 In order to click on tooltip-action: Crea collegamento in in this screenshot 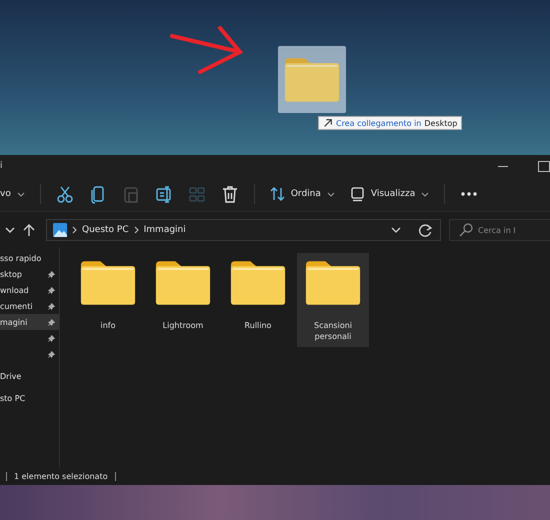, I will do `click(379, 123)`.